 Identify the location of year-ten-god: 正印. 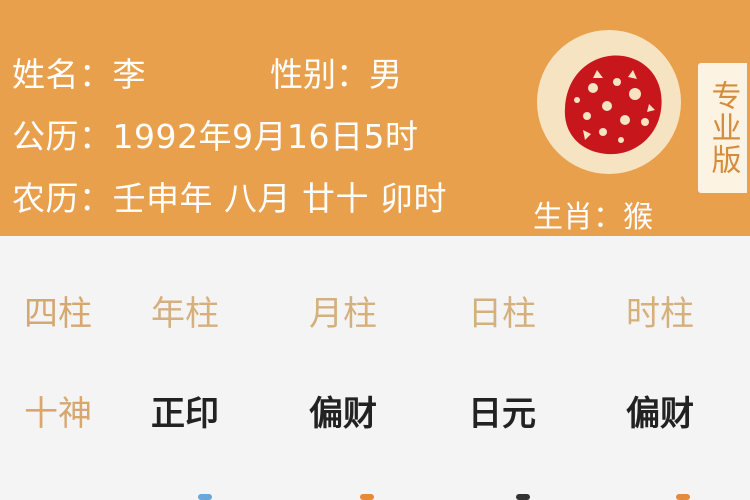
(185, 414).